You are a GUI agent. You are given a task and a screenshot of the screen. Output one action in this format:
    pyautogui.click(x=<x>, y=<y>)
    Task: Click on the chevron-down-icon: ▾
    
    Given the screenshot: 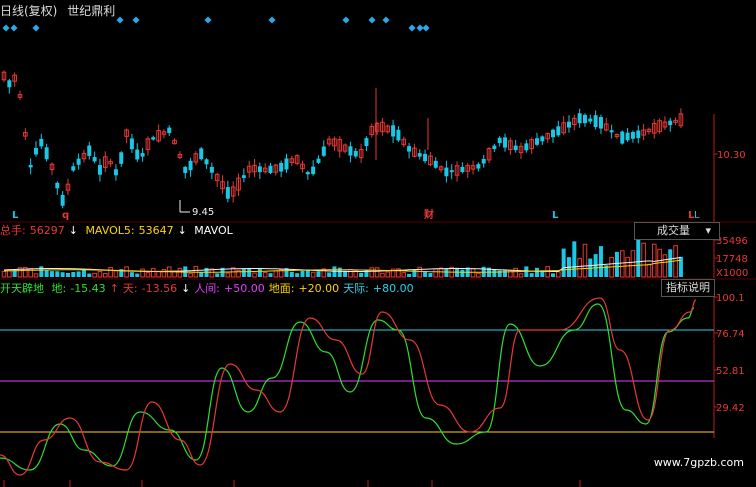 What is the action you would take?
    pyautogui.click(x=708, y=230)
    